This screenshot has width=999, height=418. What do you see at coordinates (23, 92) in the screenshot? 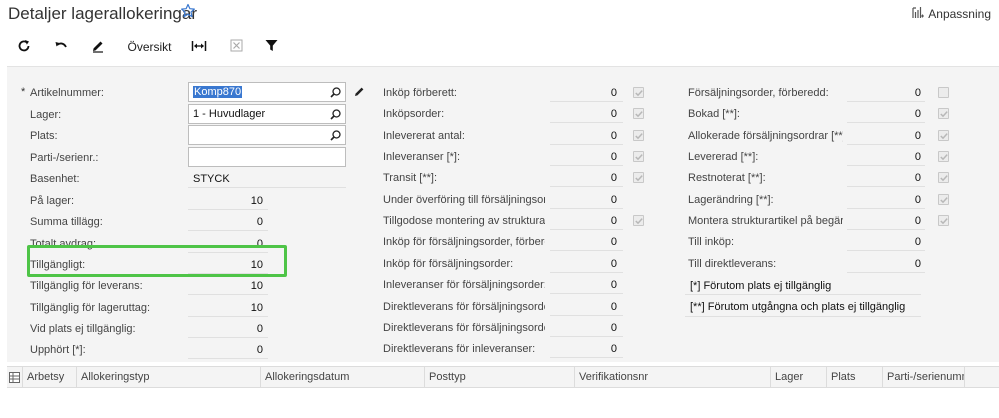
I see `required-marker: *` at bounding box center [23, 92].